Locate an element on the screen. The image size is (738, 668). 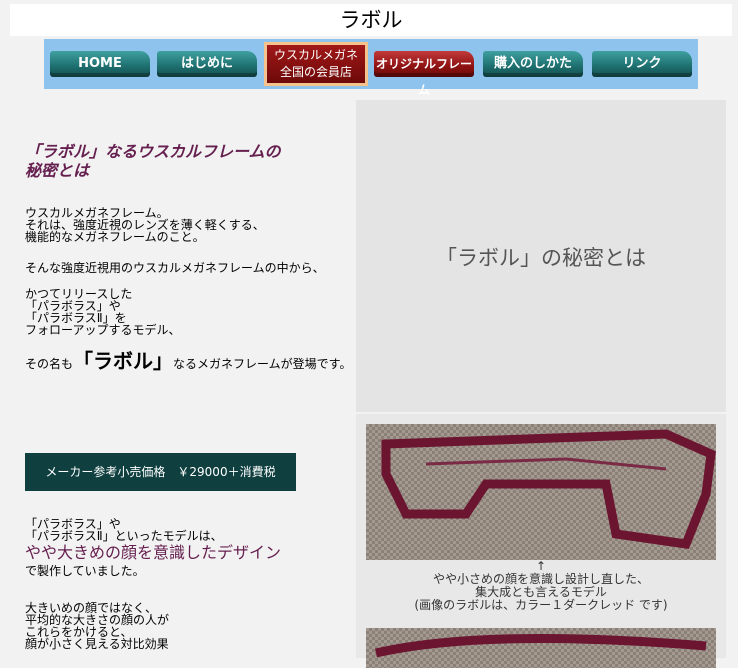
glasses-image is located at coordinates (548, 489).